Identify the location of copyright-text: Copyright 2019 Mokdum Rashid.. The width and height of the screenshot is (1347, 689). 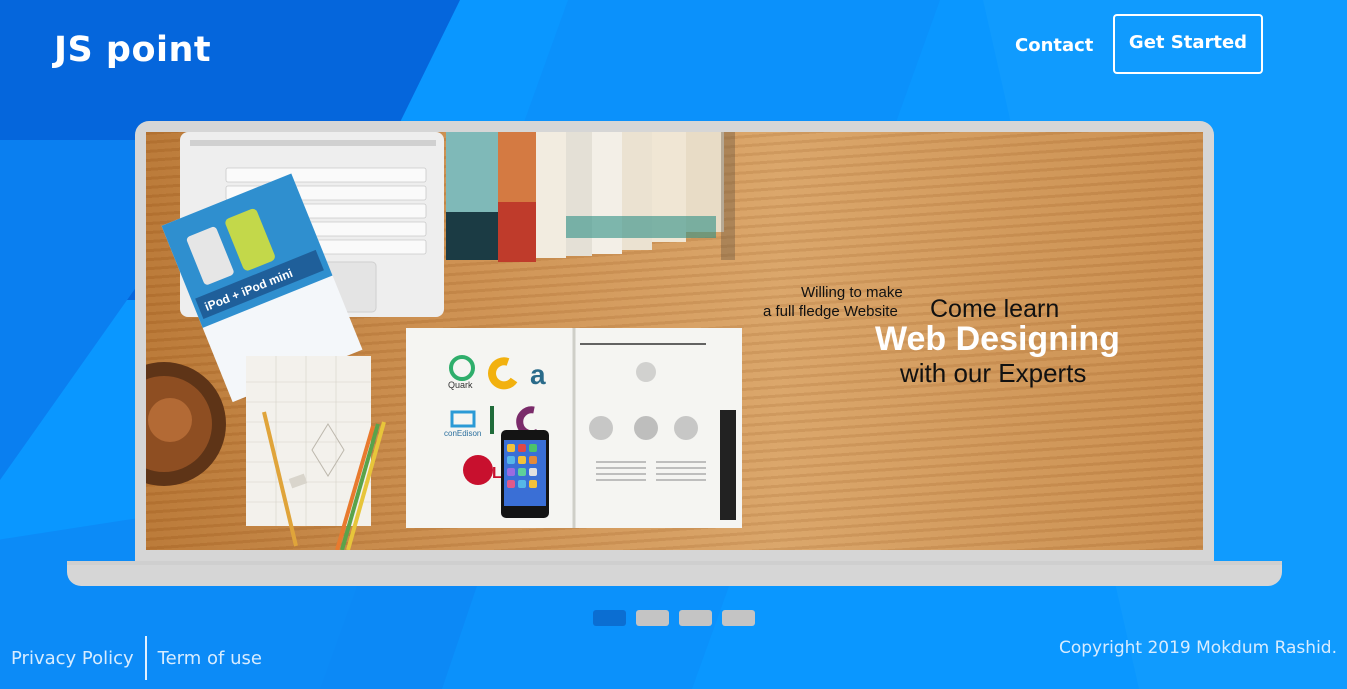
(1198, 648).